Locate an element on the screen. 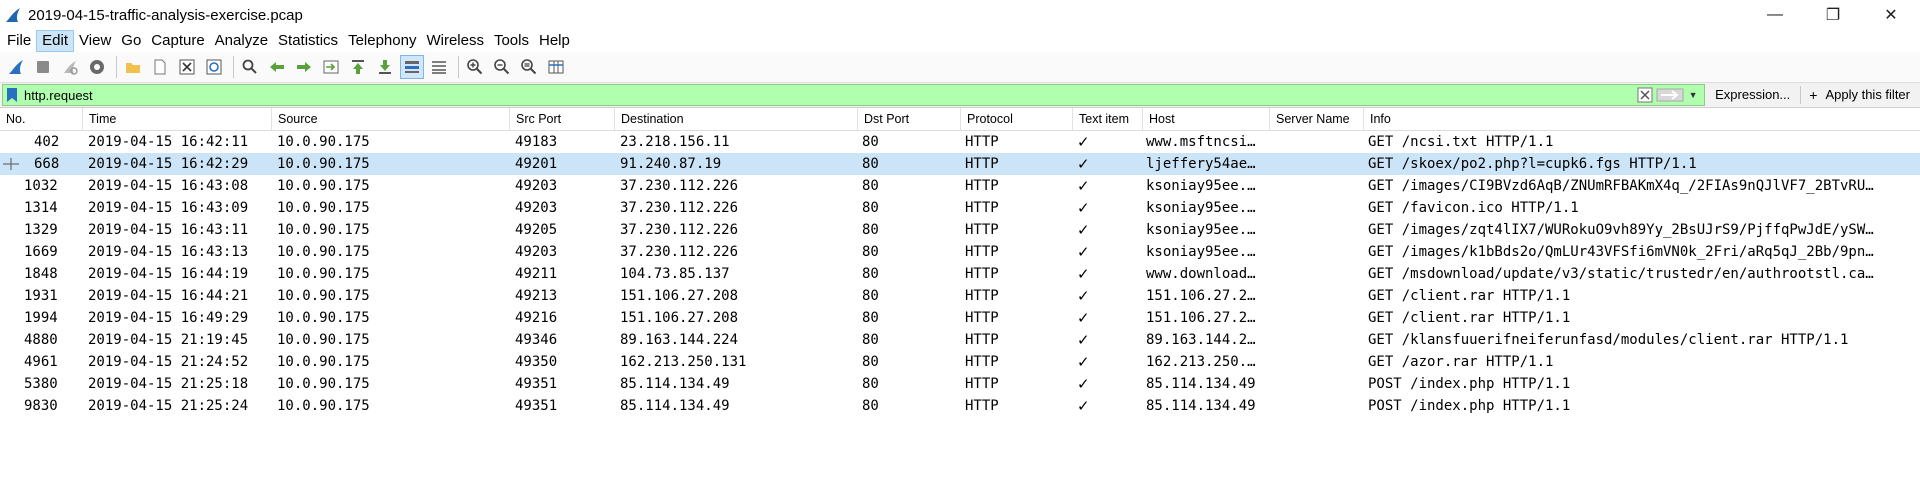 This screenshot has height=503, width=1920. menu-file: File is located at coordinates (19, 41).